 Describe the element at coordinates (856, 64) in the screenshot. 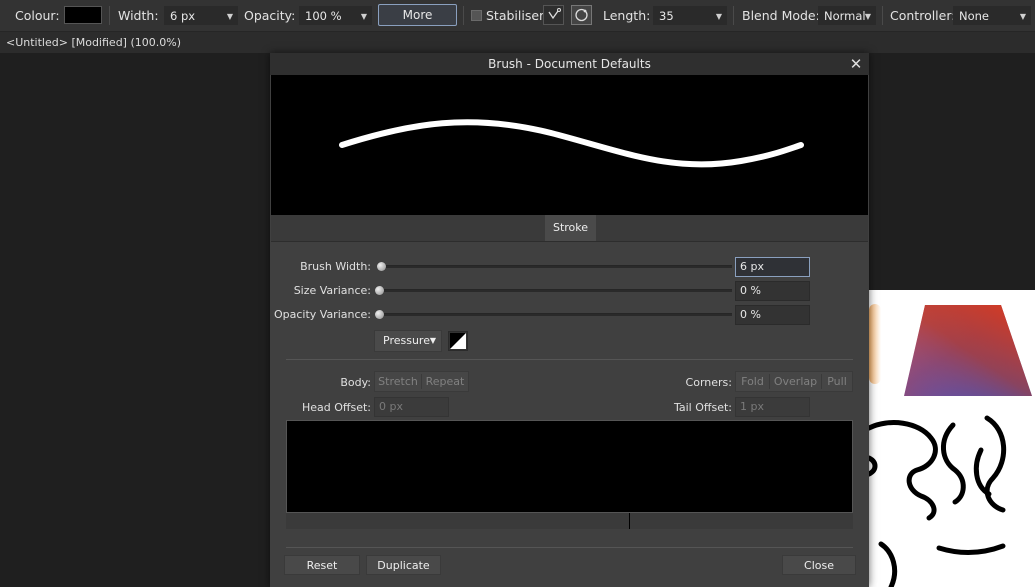

I see `close-icon: ✕` at that location.